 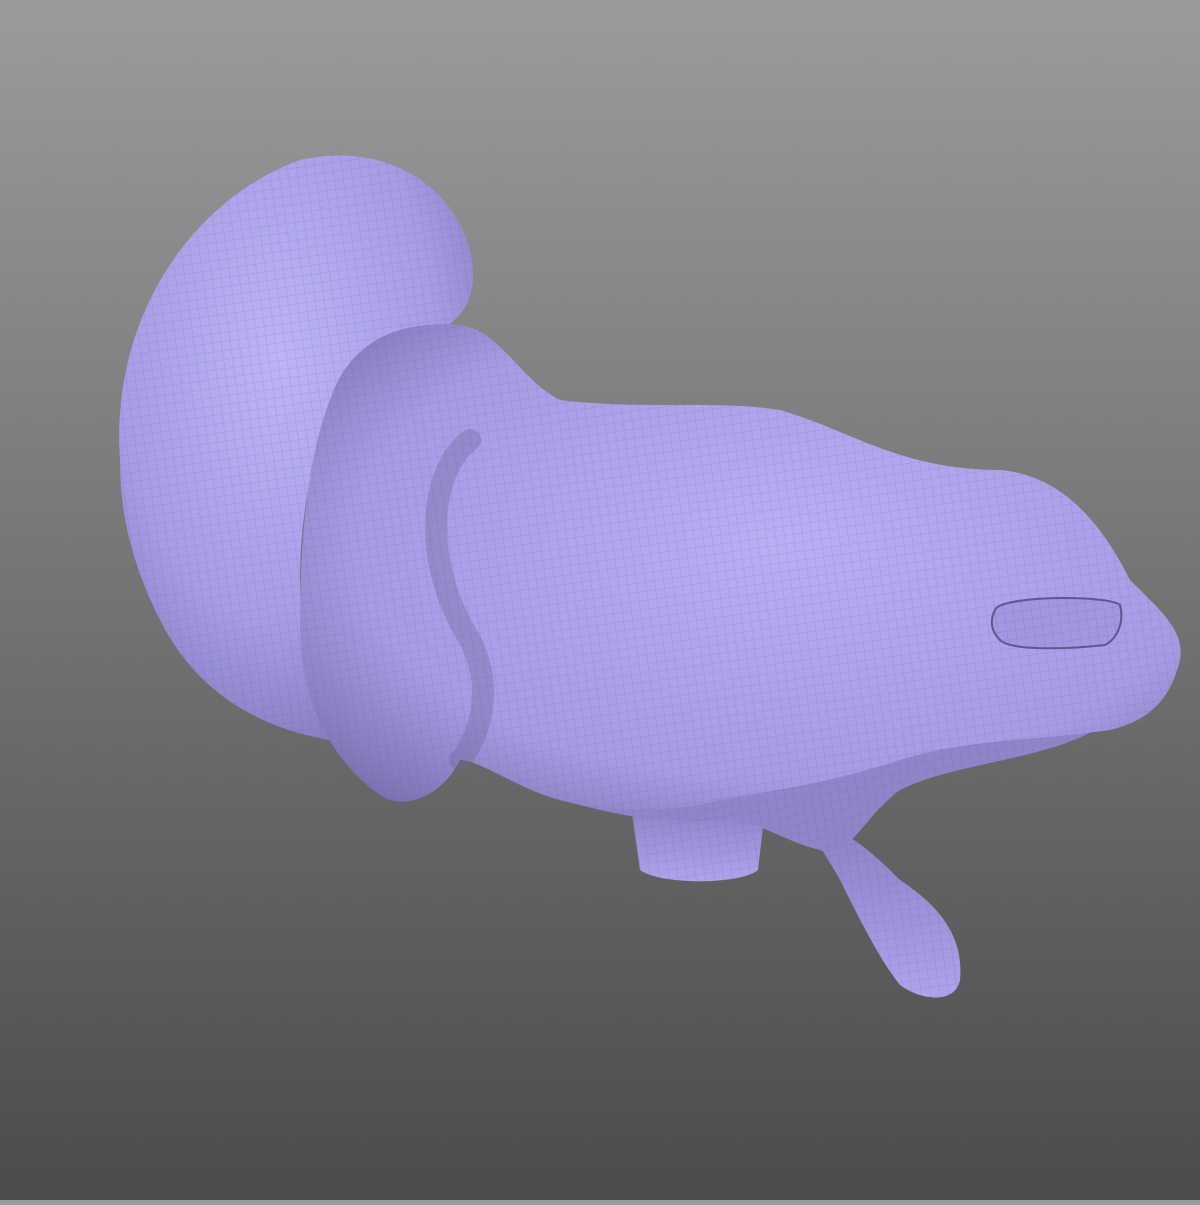 I want to click on vent-slot, so click(x=1056, y=623).